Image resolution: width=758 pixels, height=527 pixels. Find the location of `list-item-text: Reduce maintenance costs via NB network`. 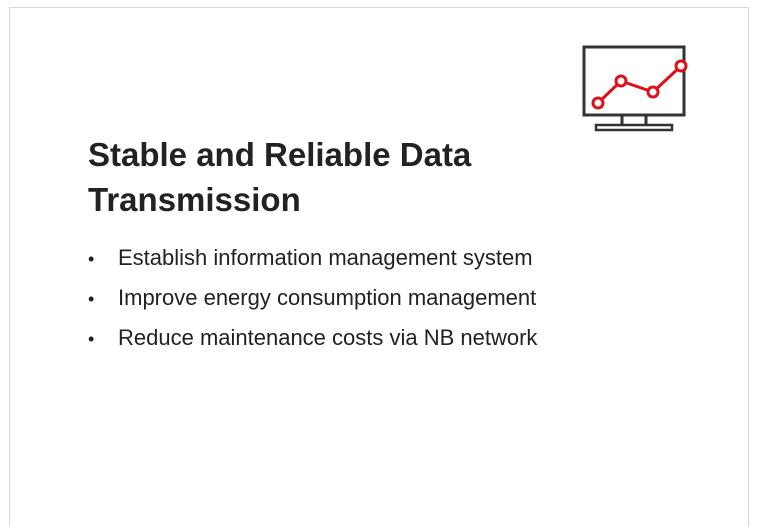

list-item-text: Reduce maintenance costs via NB network is located at coordinates (328, 337).